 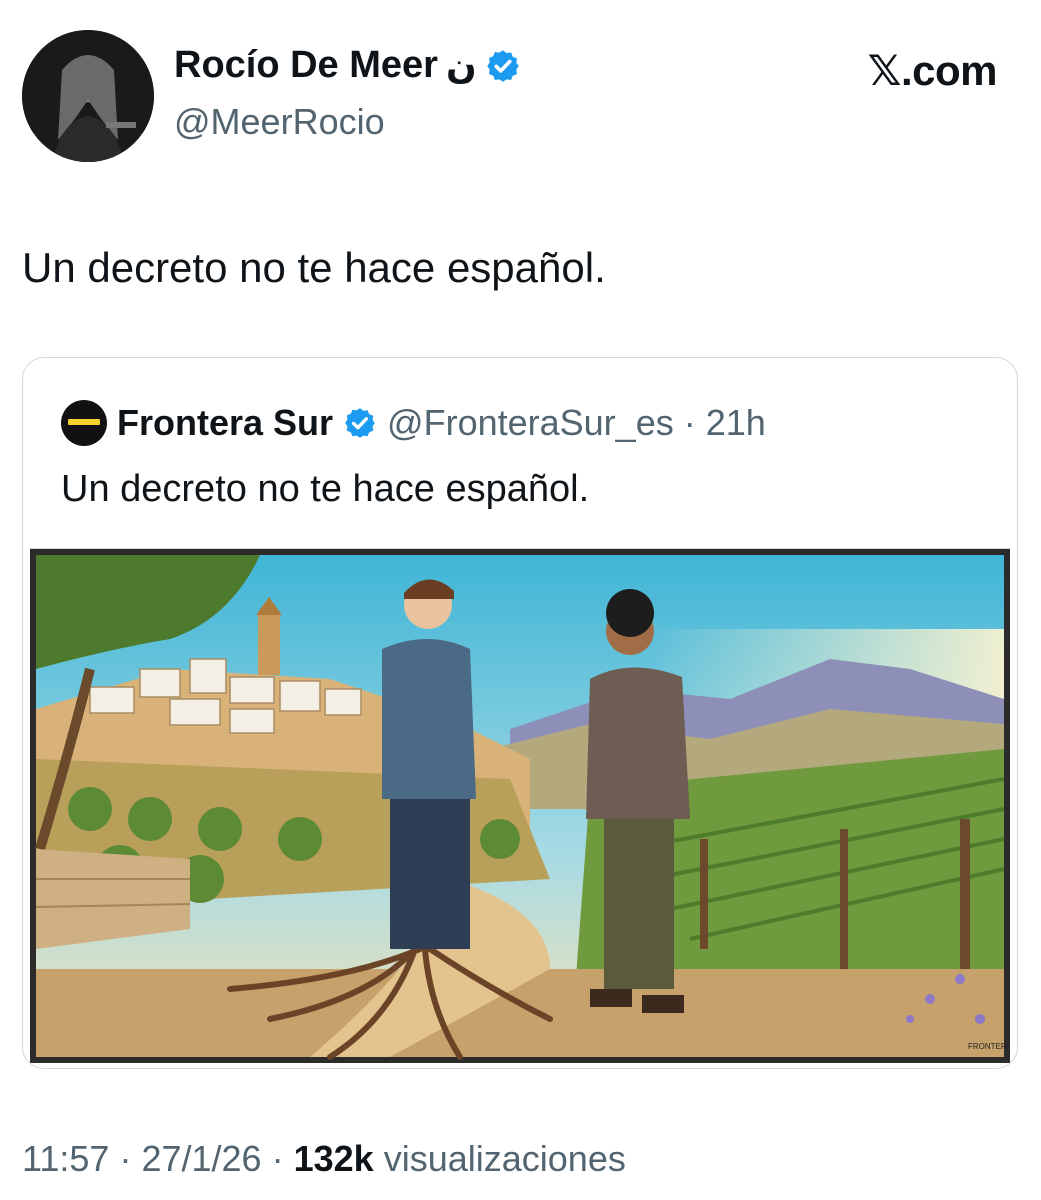 I want to click on quoted-tweet-header: Frontera Sur @FronteraSur_es · 21h, so click(x=413, y=423).